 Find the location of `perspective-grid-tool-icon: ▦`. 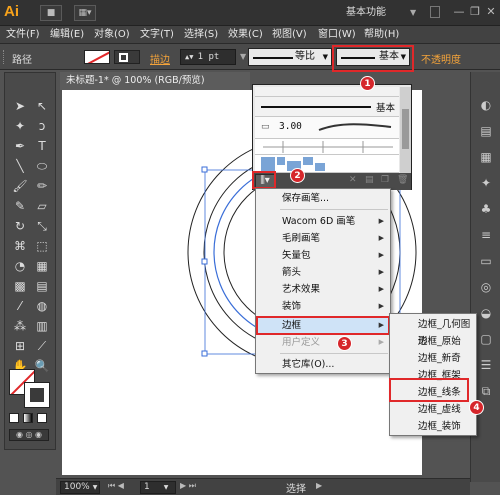

perspective-grid-tool-icon: ▦ is located at coordinates (42, 266).